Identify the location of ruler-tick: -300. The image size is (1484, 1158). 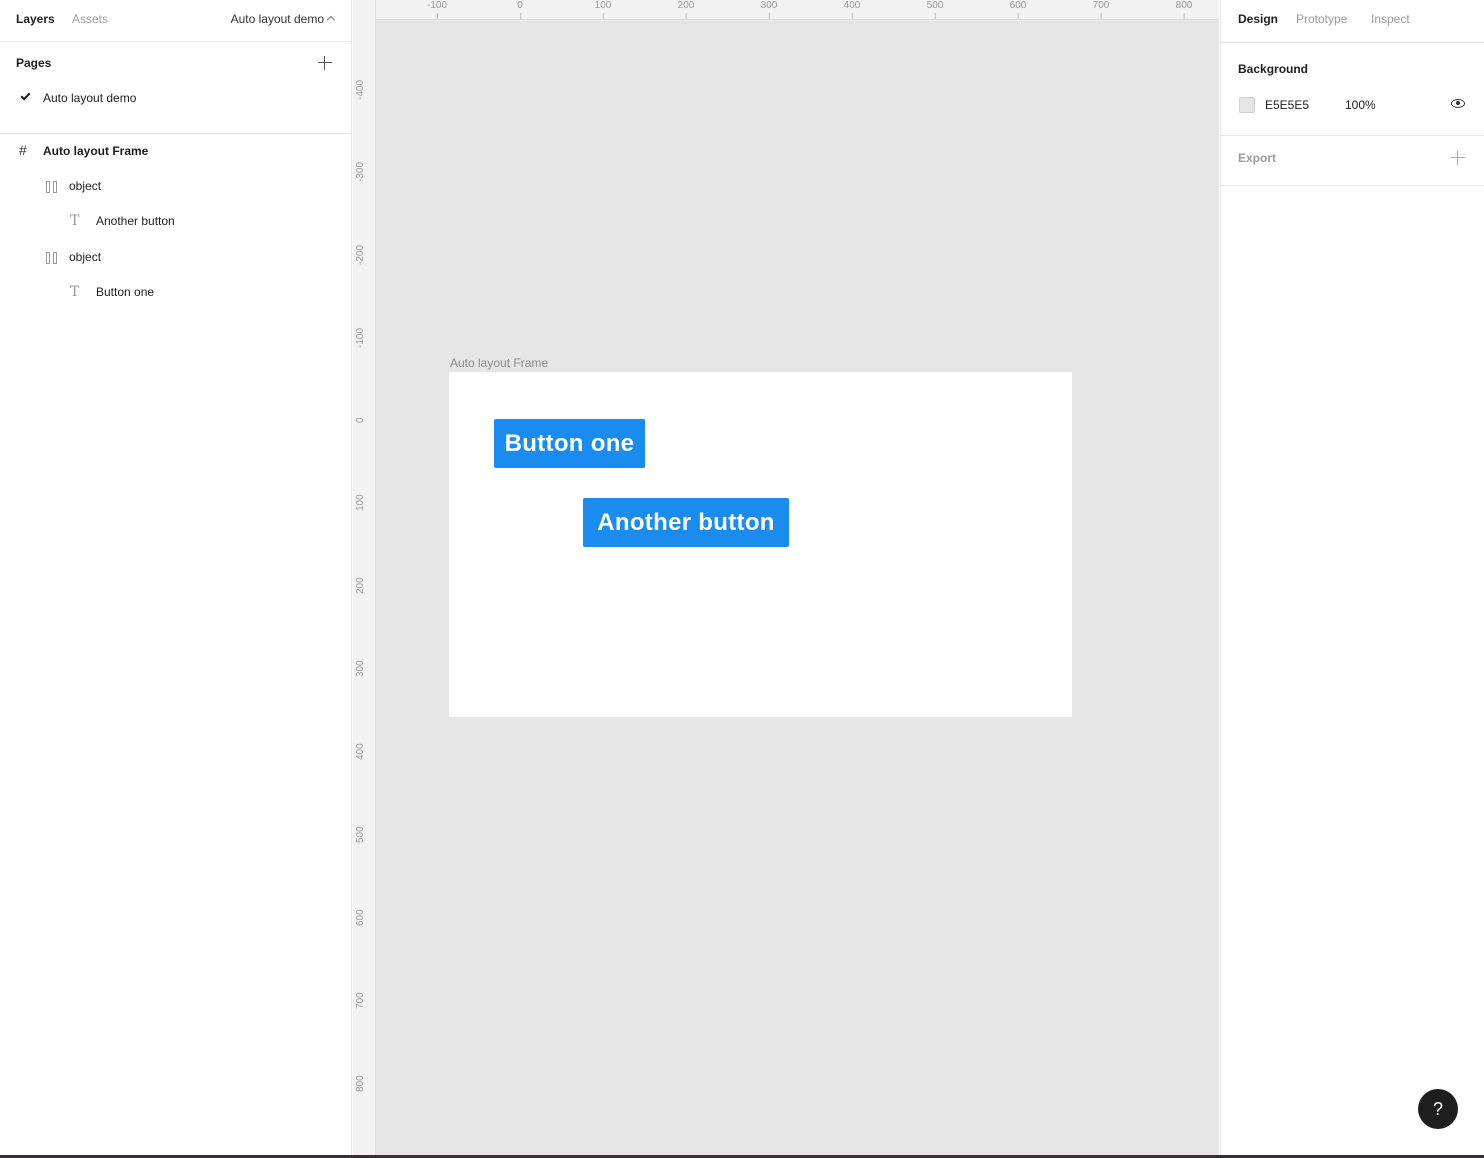
(360, 171).